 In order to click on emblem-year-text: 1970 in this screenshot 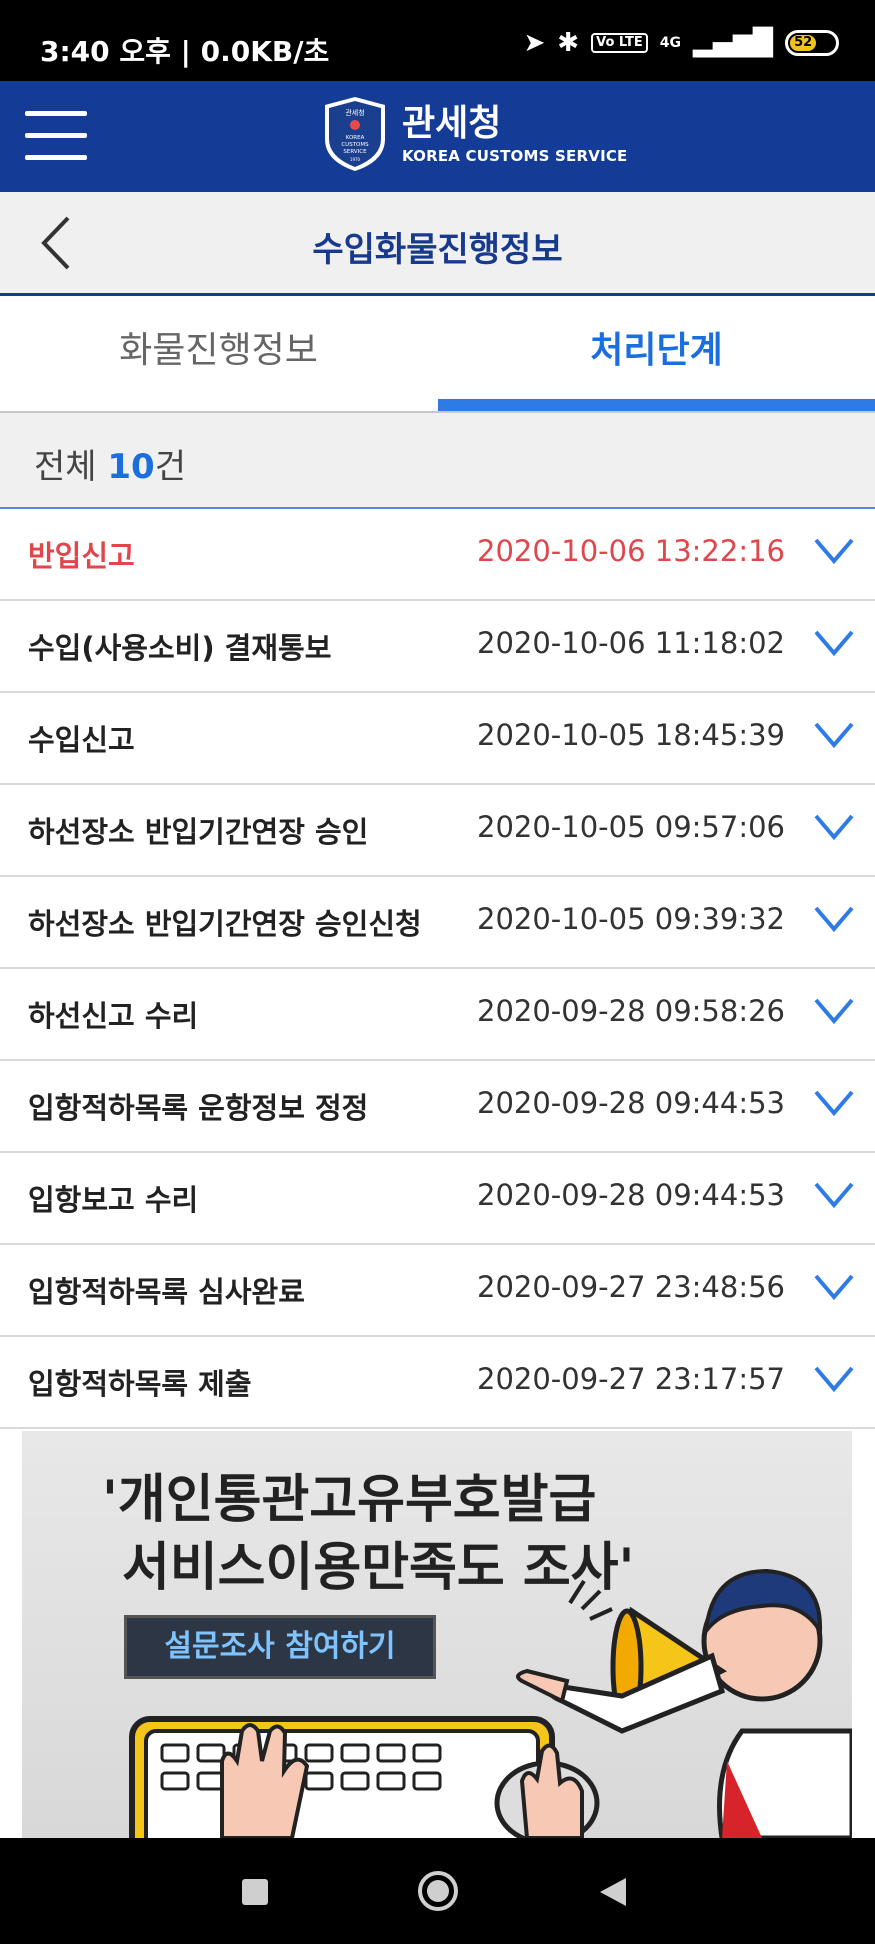, I will do `click(355, 159)`.